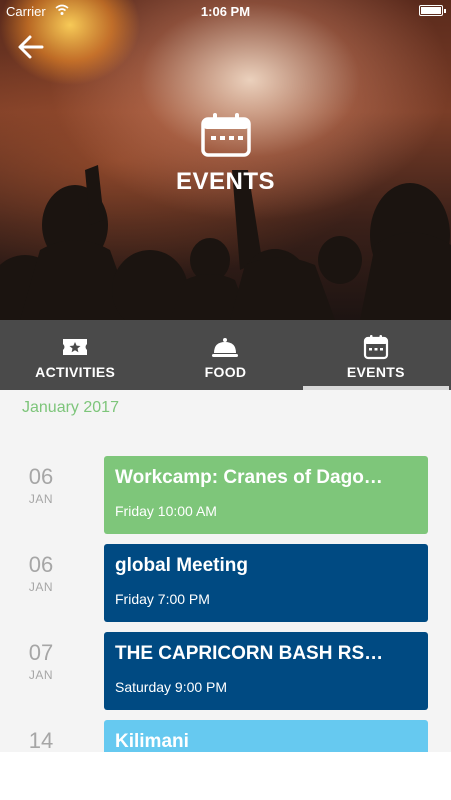 The width and height of the screenshot is (451, 800). What do you see at coordinates (41, 740) in the screenshot?
I see `event-day: 14` at bounding box center [41, 740].